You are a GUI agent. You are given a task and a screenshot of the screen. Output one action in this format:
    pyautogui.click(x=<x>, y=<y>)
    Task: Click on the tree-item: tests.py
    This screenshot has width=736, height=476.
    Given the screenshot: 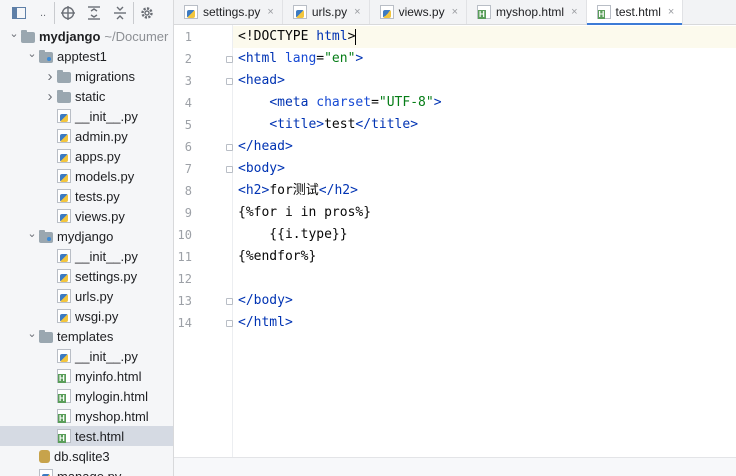 What is the action you would take?
    pyautogui.click(x=86, y=196)
    